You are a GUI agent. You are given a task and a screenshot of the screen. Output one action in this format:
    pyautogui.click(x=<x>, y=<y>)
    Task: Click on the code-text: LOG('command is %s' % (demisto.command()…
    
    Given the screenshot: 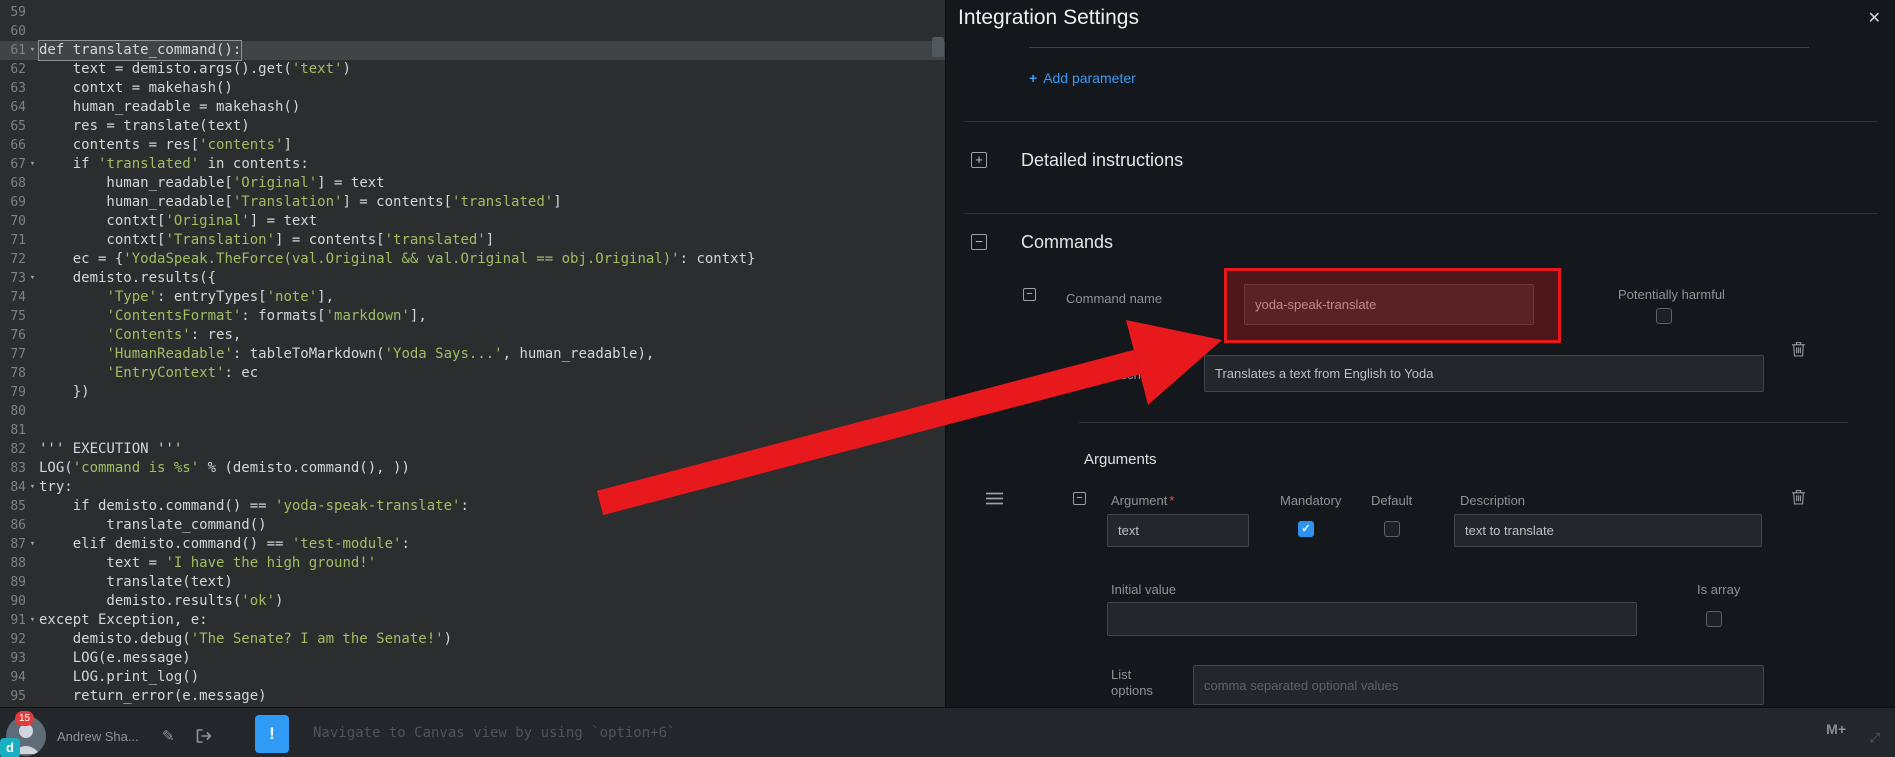 What is the action you would take?
    pyautogui.click(x=224, y=468)
    